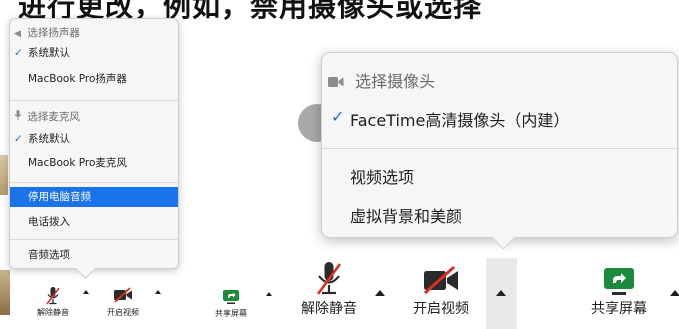  Describe the element at coordinates (17, 34) in the screenshot. I see `speaker-icon: ◀` at that location.